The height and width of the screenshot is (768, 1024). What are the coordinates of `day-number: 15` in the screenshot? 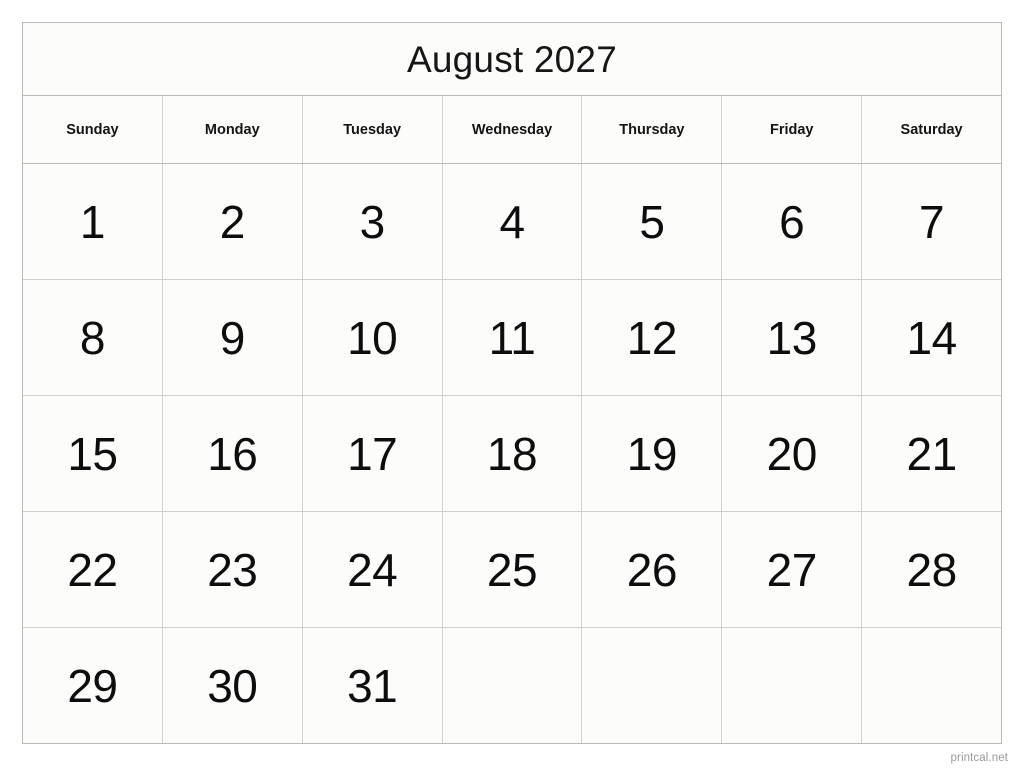 It's located at (92, 453).